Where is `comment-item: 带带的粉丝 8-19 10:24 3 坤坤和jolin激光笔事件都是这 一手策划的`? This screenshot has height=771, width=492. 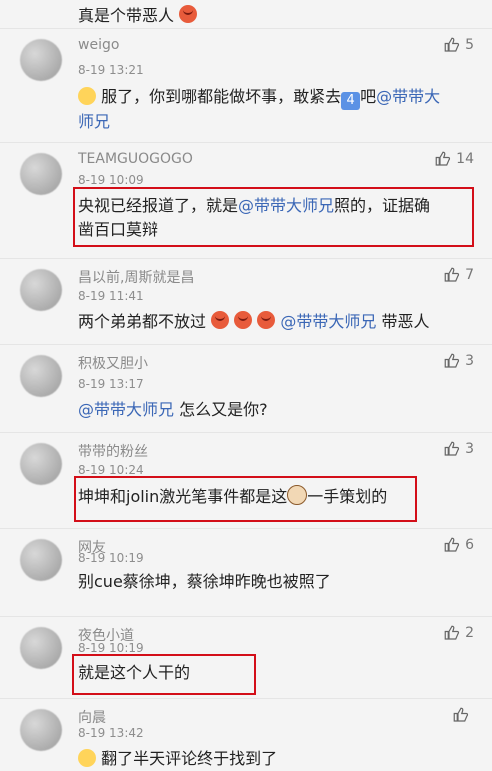
comment-item: 带带的粉丝 8-19 10:24 3 坤坤和jolin激光笔事件都是这 一手策划的 is located at coordinates (246, 480).